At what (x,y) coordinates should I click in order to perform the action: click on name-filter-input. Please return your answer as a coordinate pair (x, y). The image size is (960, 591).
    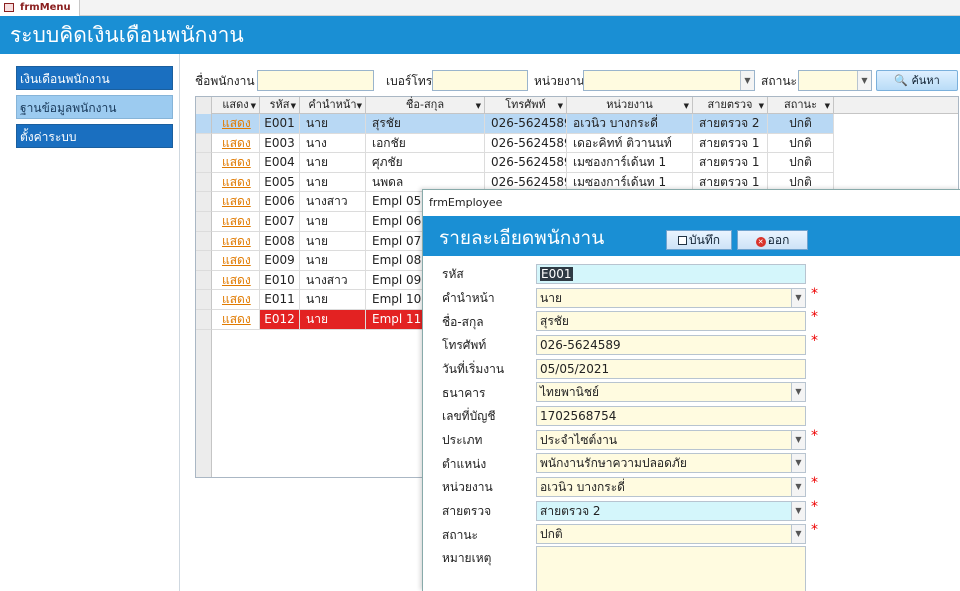
    Looking at the image, I should click on (315, 80).